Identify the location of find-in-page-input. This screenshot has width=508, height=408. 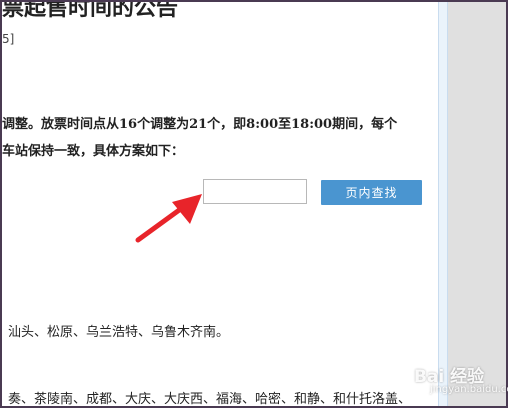
(255, 191).